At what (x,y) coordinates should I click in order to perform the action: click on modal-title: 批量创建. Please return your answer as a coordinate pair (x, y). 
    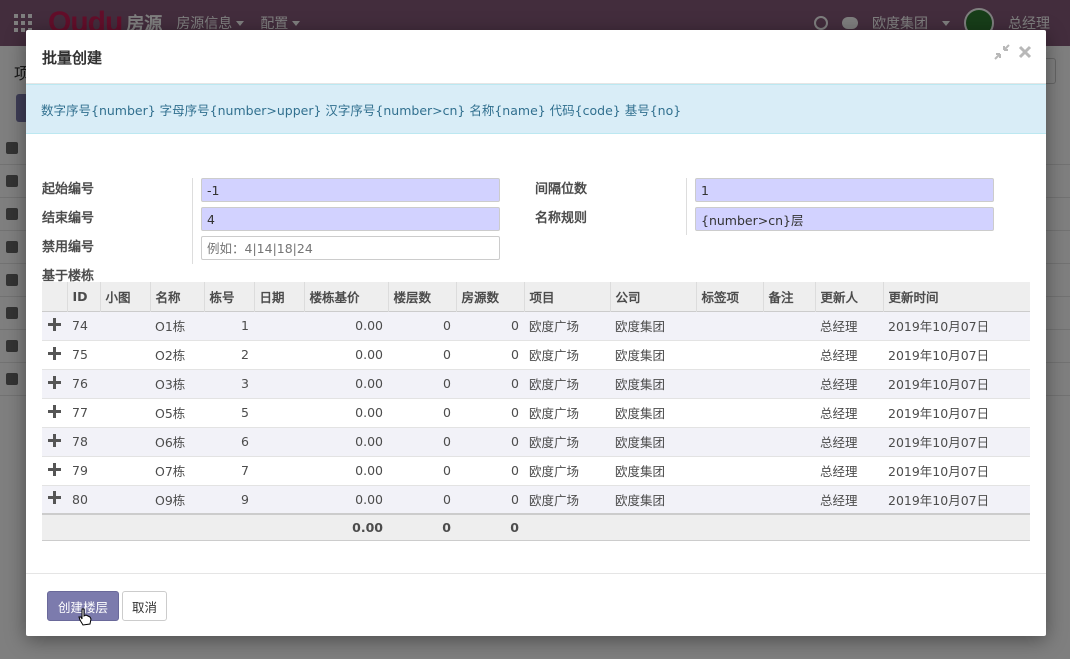
    Looking at the image, I should click on (72, 58).